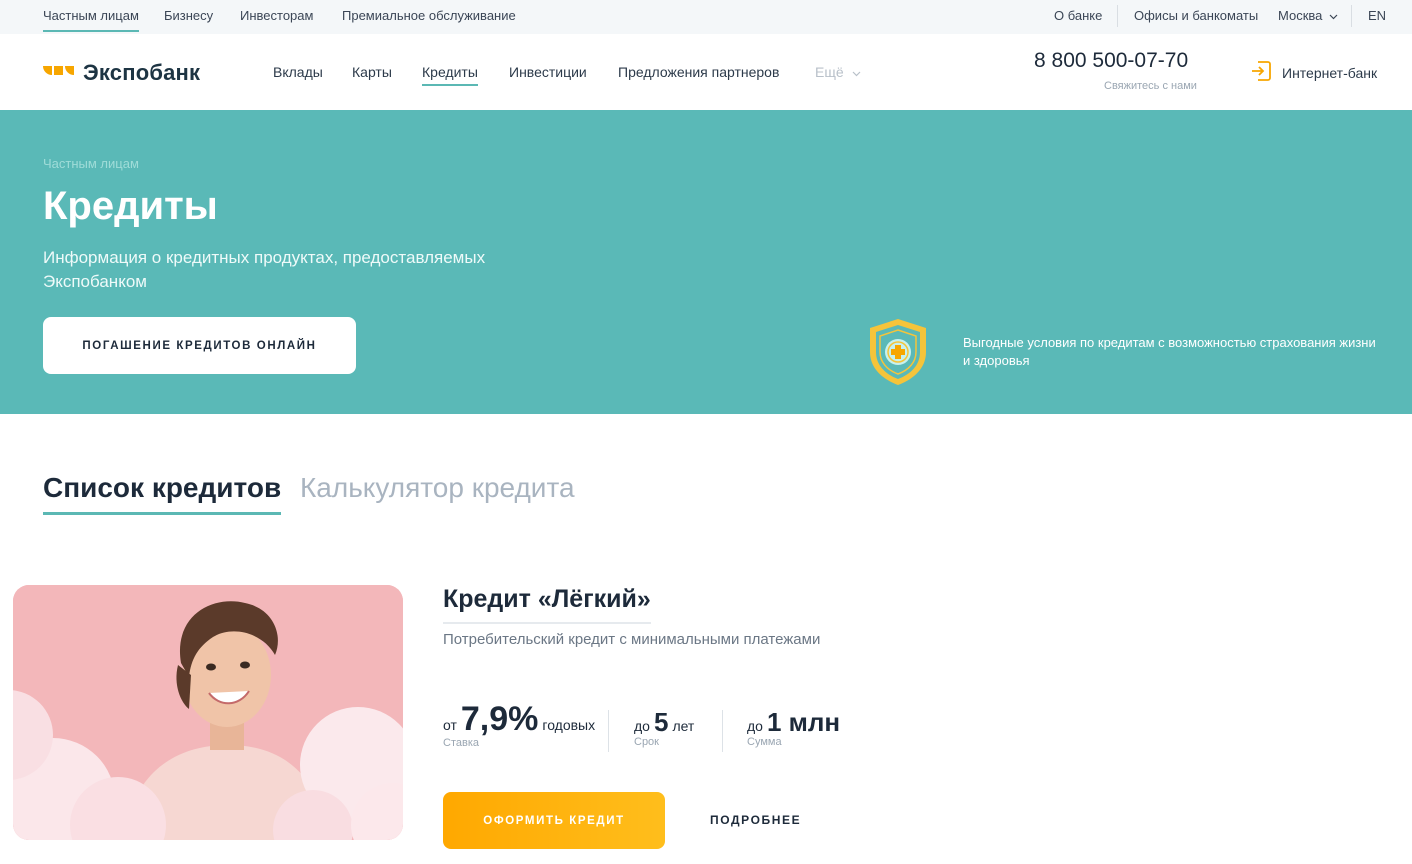 The image size is (1412, 864). I want to click on nav-more-label: Ещё, so click(829, 72).